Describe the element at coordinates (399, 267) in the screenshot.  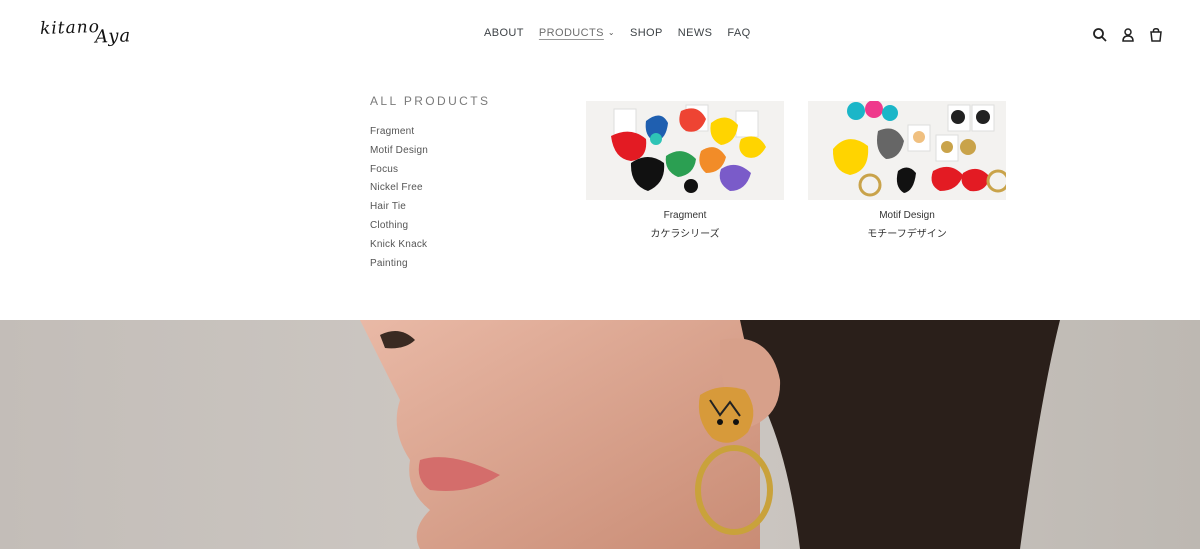
I see `menu-link-painting: Painting` at that location.